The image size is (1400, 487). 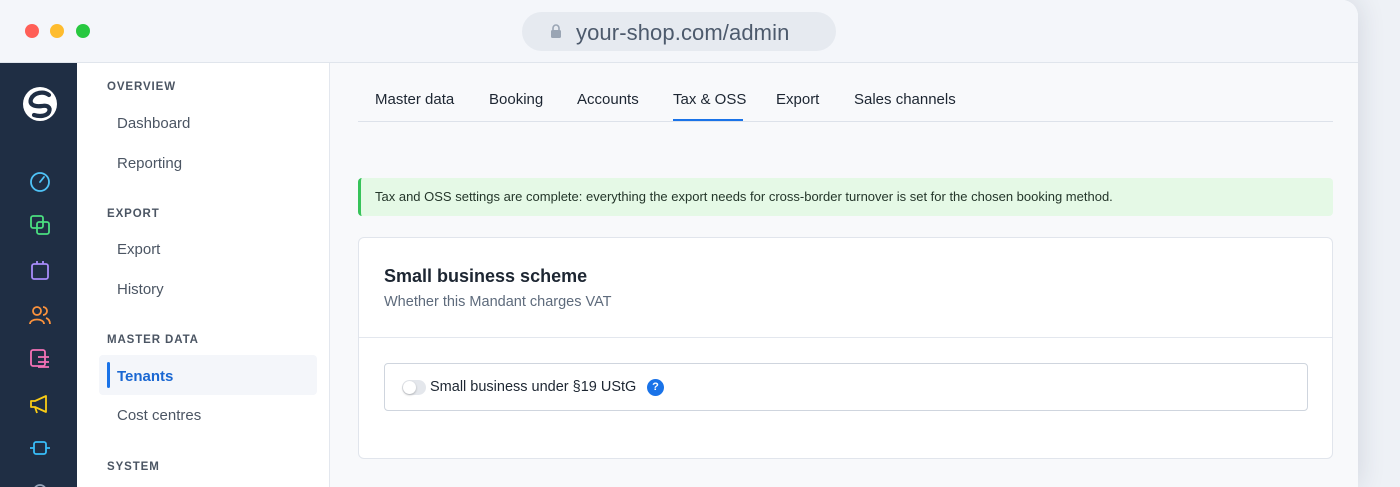 What do you see at coordinates (40, 104) in the screenshot?
I see `shopware-logo-icon` at bounding box center [40, 104].